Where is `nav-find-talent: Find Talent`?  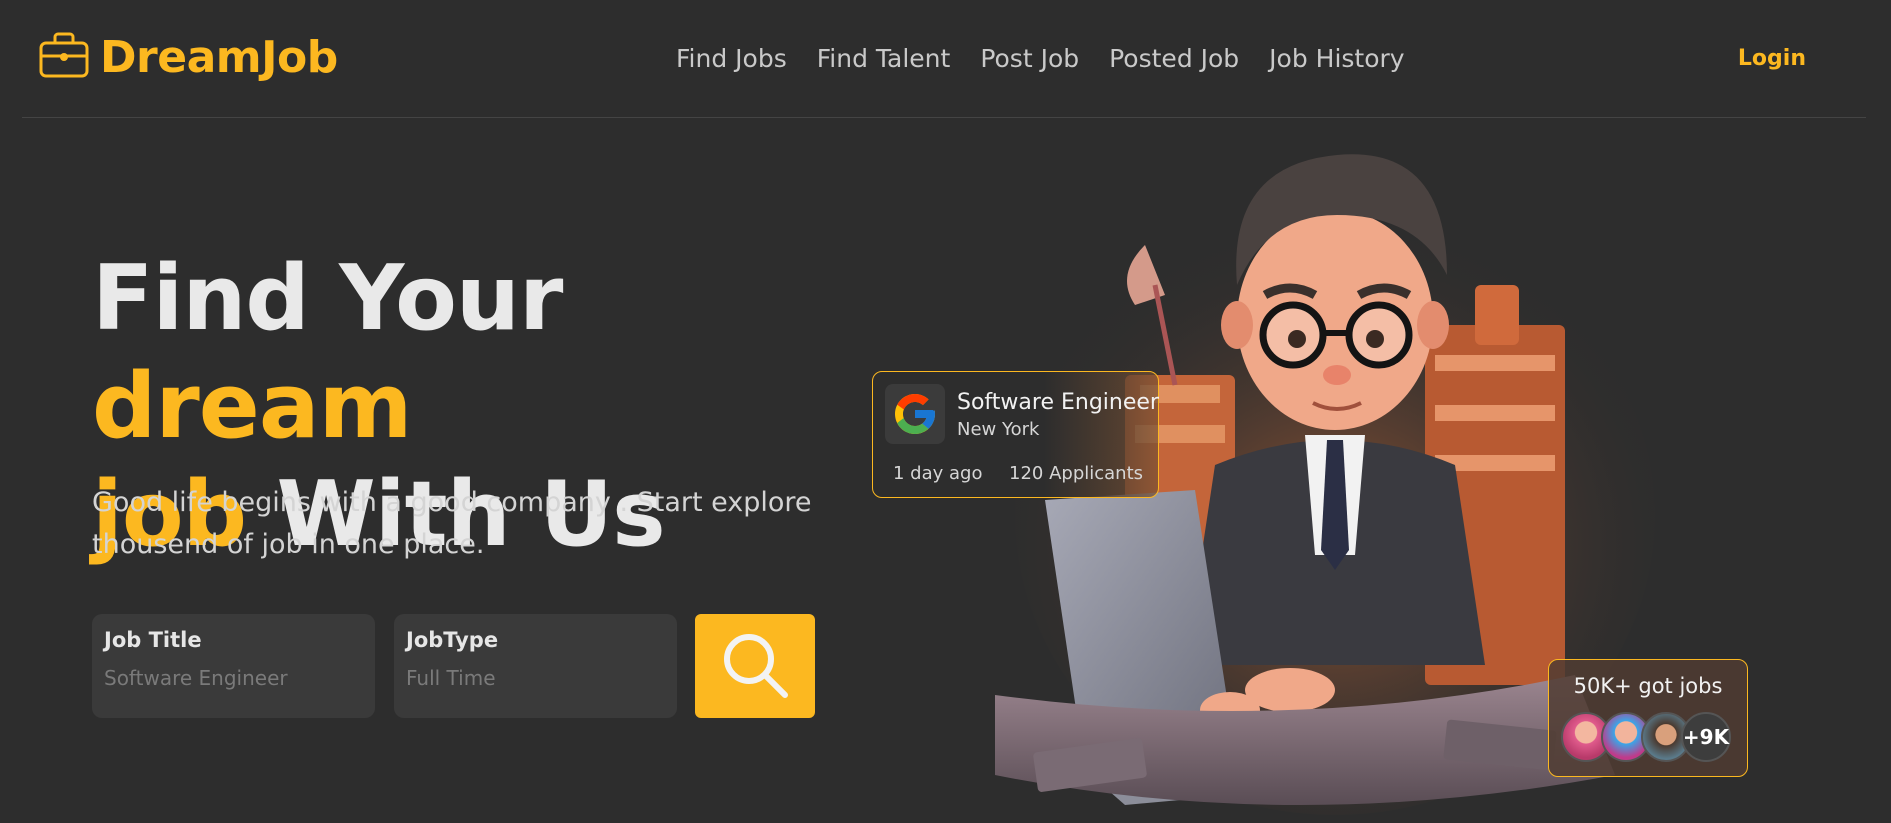 nav-find-talent: Find Talent is located at coordinates (884, 58).